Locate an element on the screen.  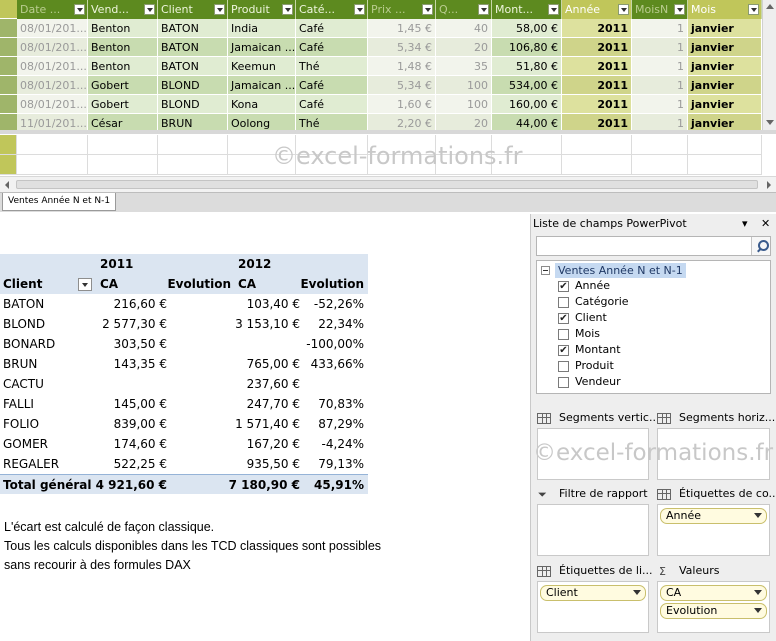
cell-montant: 58,00 € is located at coordinates (527, 28).